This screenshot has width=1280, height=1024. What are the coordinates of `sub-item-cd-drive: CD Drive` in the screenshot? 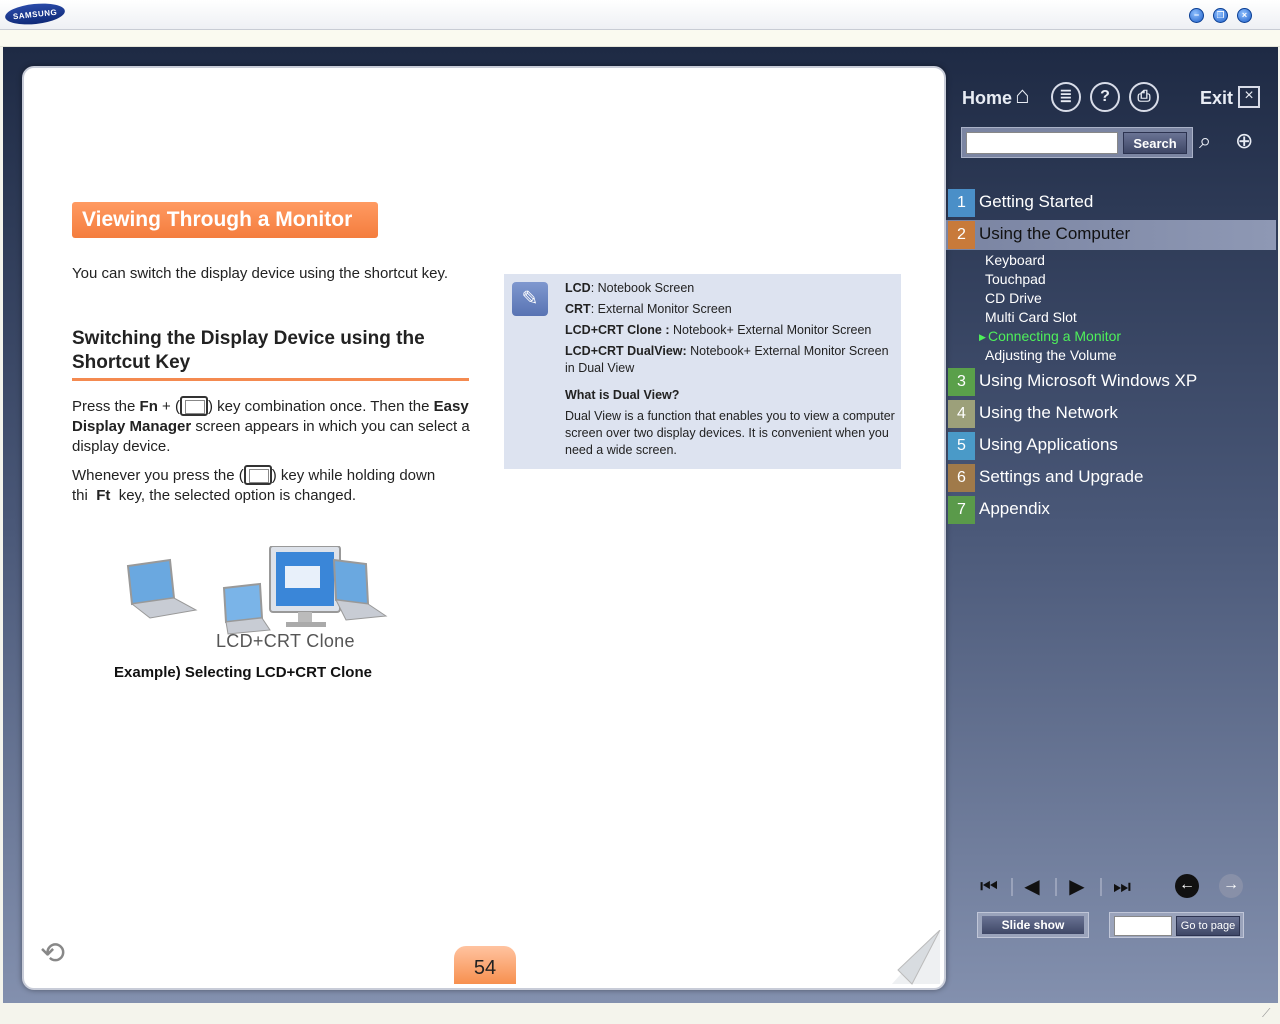 It's located at (1013, 298).